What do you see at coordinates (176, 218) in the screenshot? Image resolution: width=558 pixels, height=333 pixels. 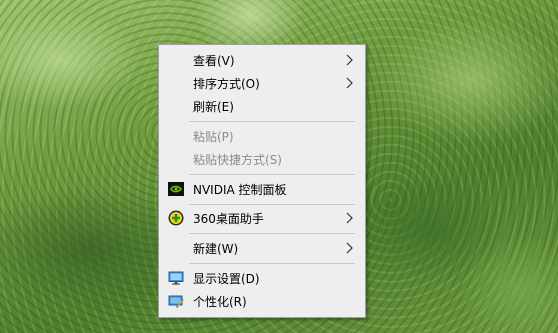 I see `360-desktop-assistant-icon` at bounding box center [176, 218].